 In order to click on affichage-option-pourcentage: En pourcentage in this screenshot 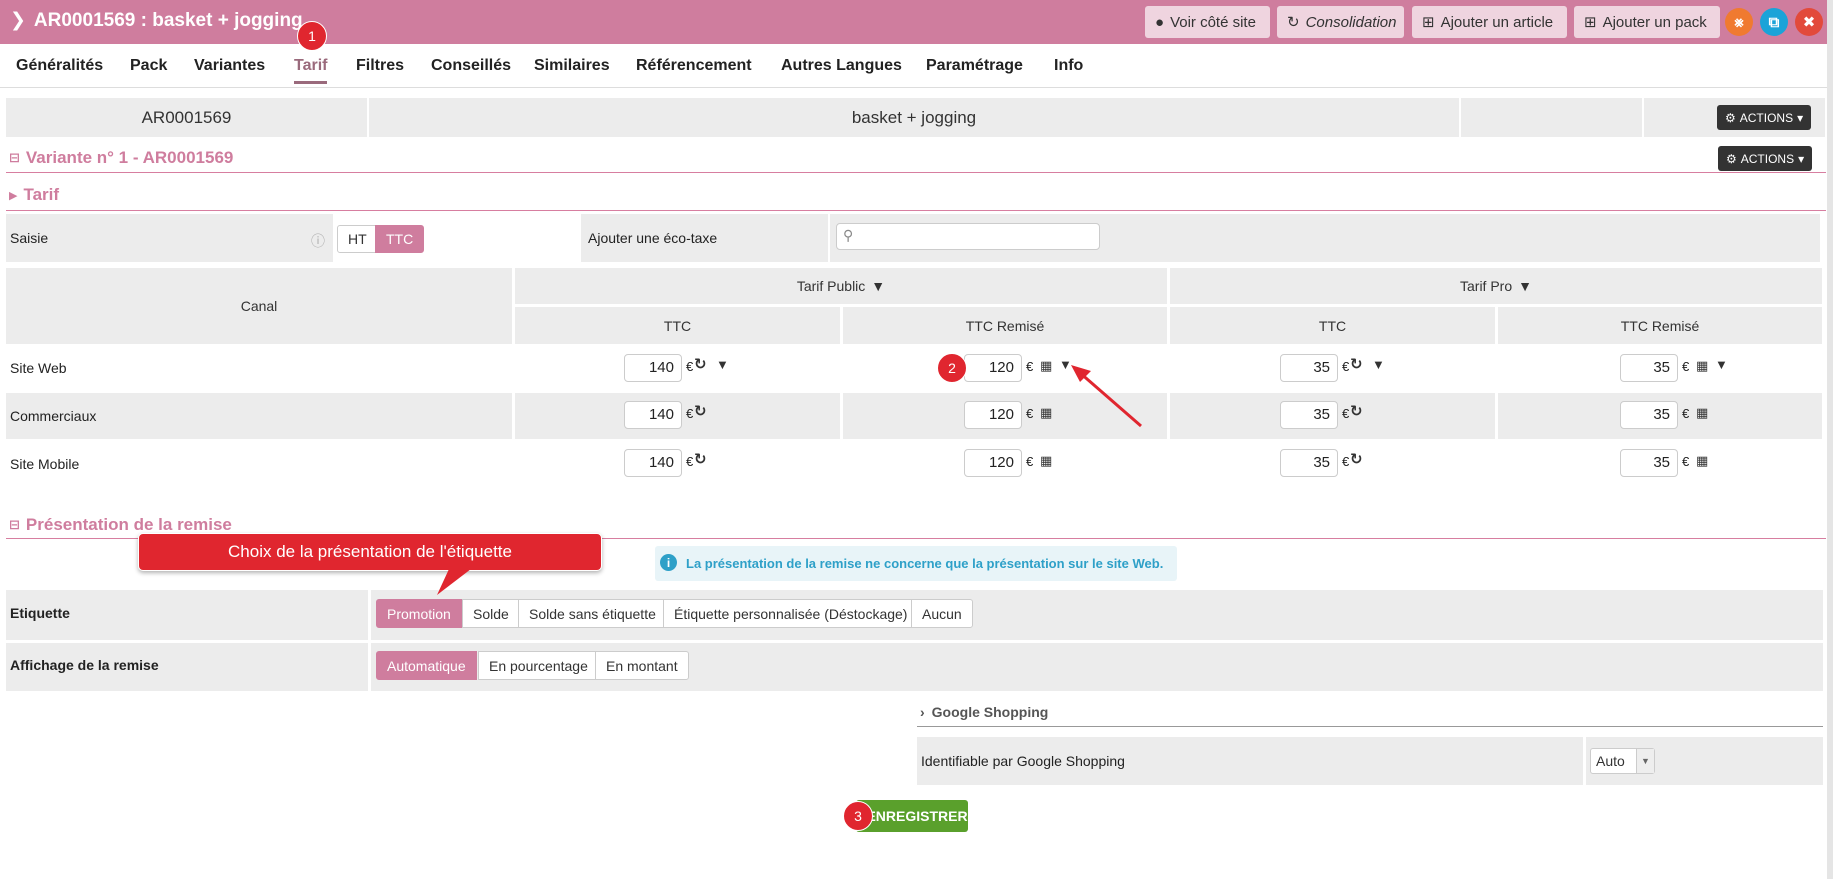, I will do `click(538, 665)`.